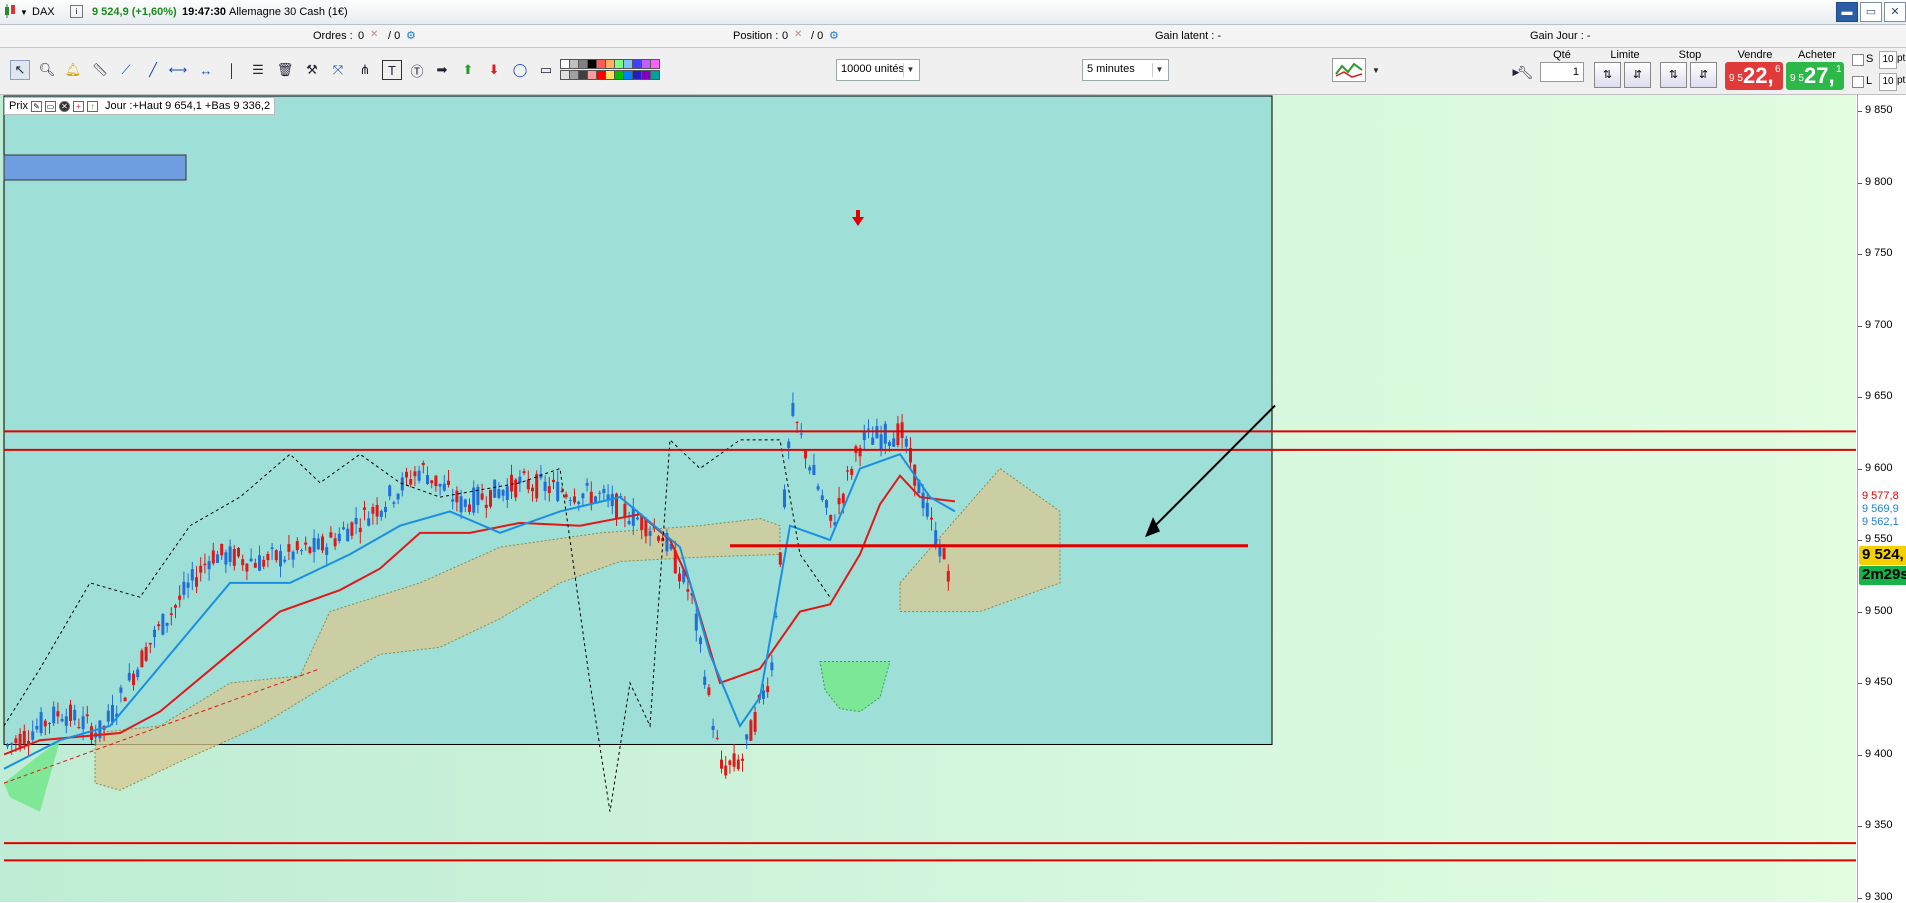  What do you see at coordinates (1817, 55) in the screenshot?
I see `buy-label: Acheter` at bounding box center [1817, 55].